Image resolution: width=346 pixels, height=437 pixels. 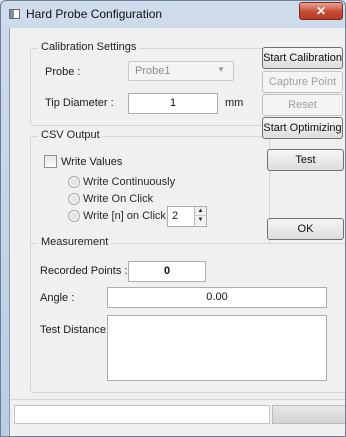 I want to click on probe-label: Probe :, so click(x=63, y=72).